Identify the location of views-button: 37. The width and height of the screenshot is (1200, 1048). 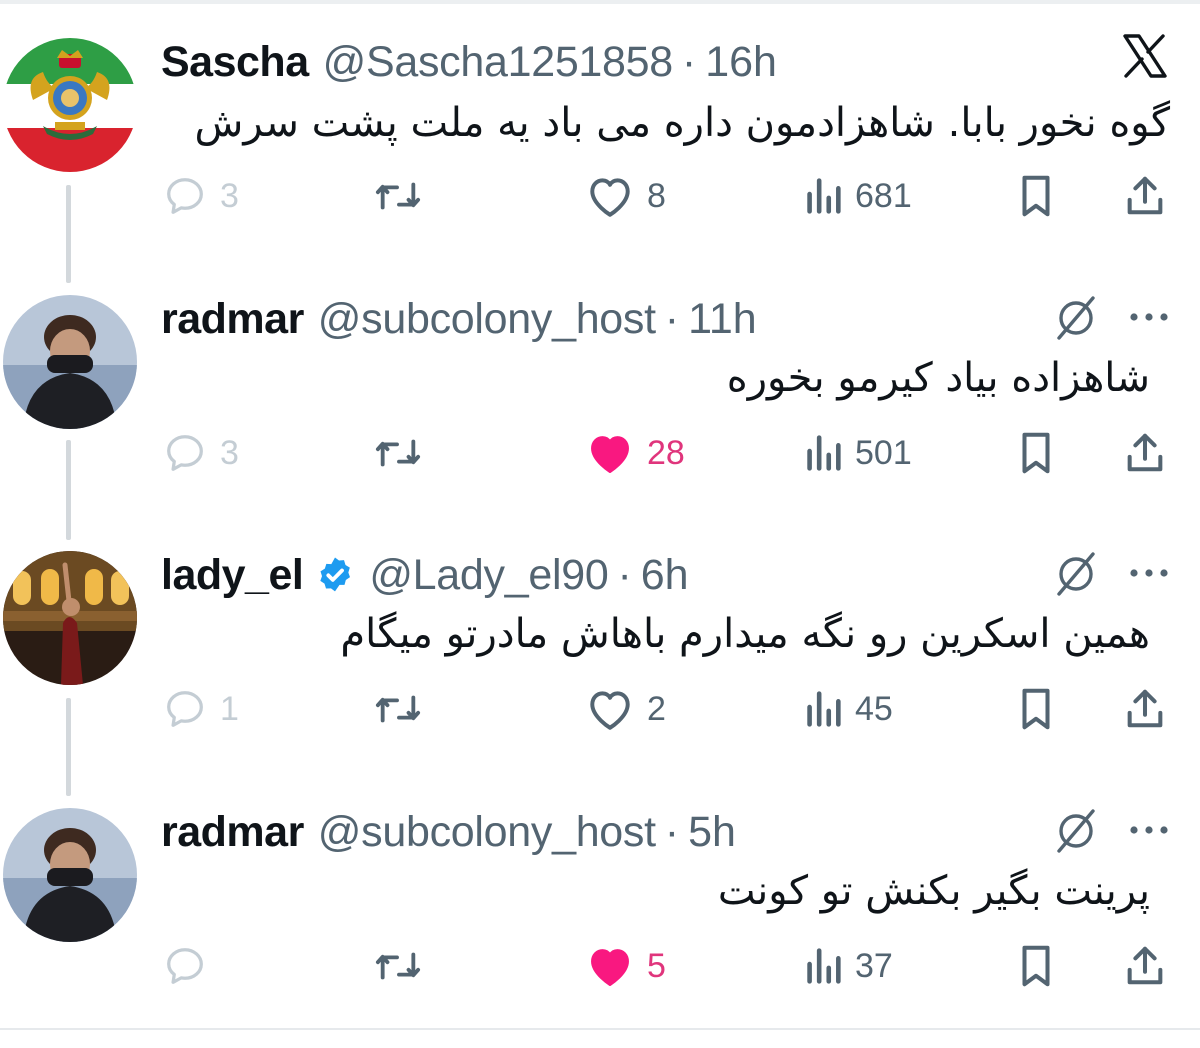
(848, 966).